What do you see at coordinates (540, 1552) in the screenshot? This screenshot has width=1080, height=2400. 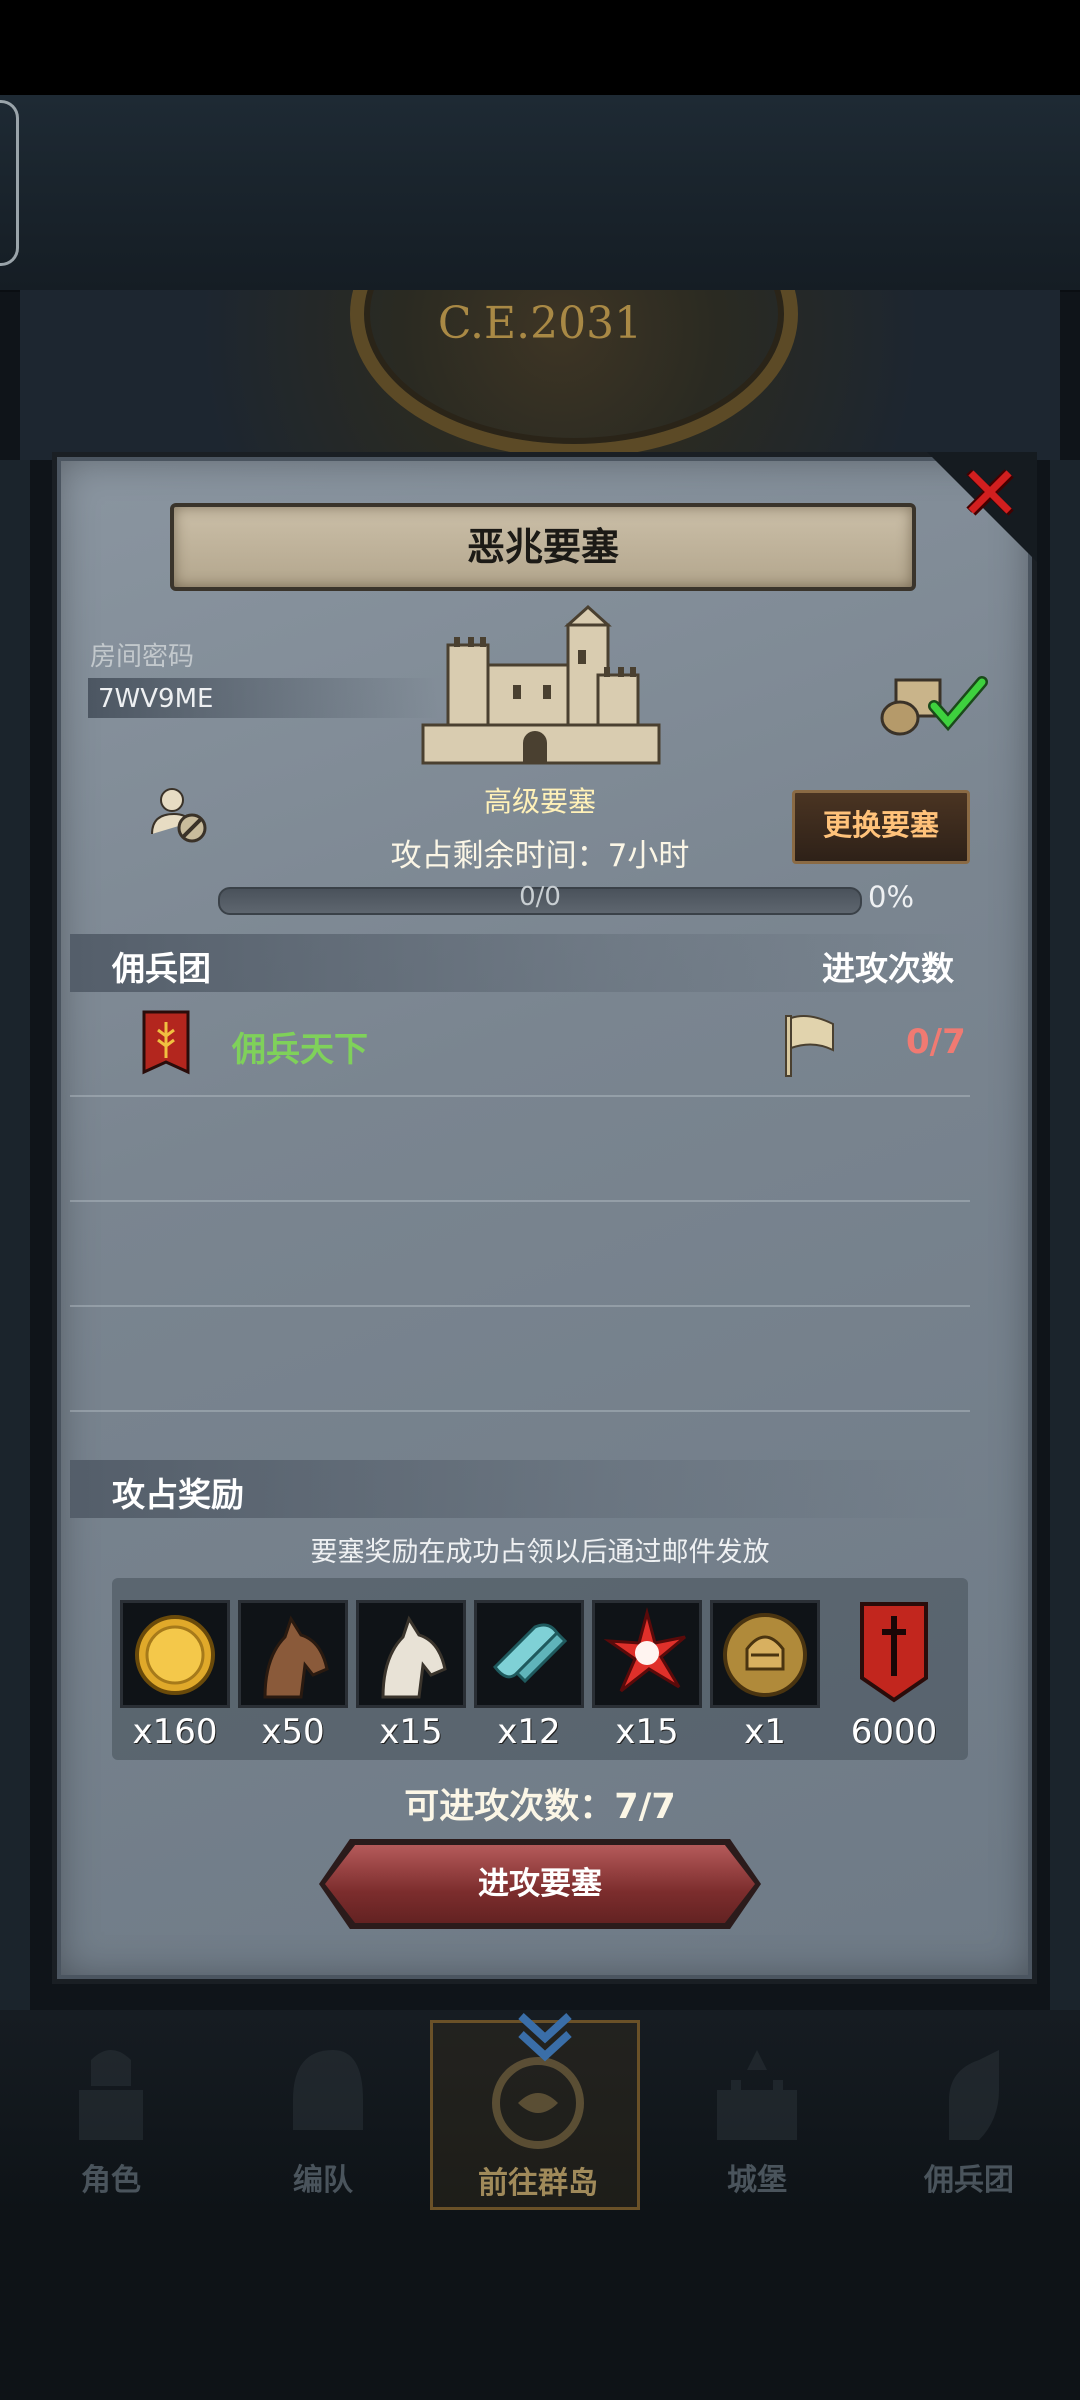 I see `reward-note: 要塞奖励在成功占领以后通过邮件发放` at bounding box center [540, 1552].